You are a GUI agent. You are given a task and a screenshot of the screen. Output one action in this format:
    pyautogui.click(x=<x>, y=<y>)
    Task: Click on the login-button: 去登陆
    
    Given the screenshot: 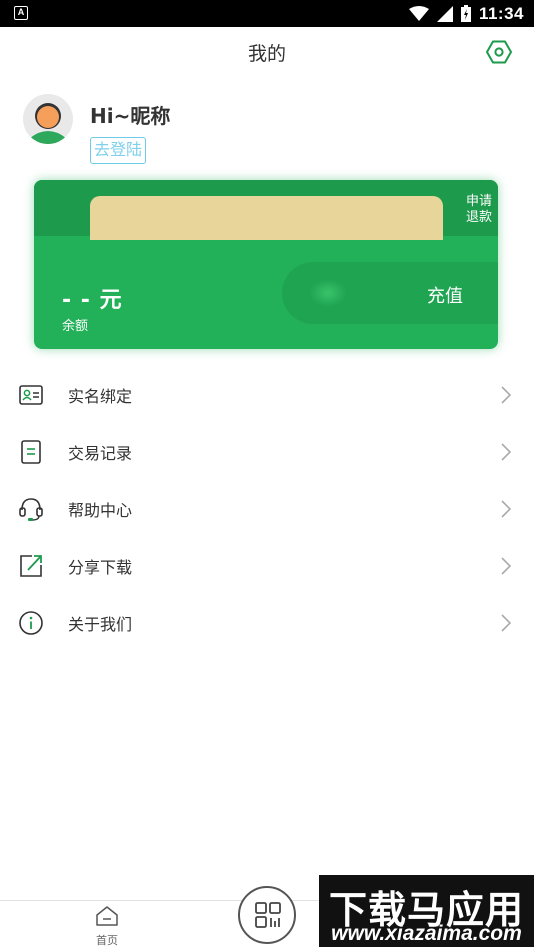 What is the action you would take?
    pyautogui.click(x=118, y=150)
    